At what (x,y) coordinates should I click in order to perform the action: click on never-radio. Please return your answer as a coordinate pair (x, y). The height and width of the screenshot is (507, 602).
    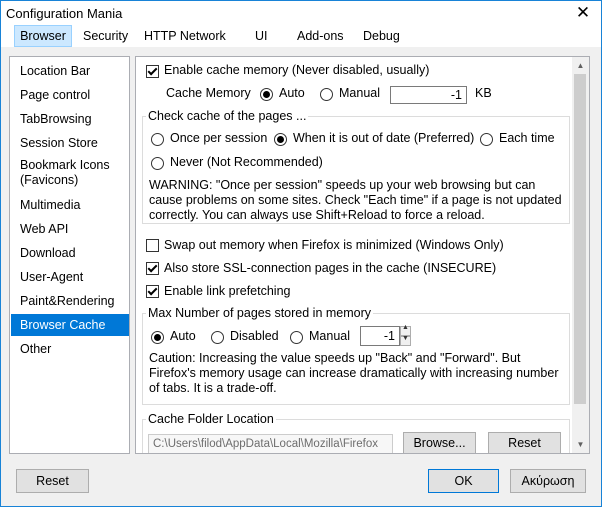
    Looking at the image, I should click on (157, 163).